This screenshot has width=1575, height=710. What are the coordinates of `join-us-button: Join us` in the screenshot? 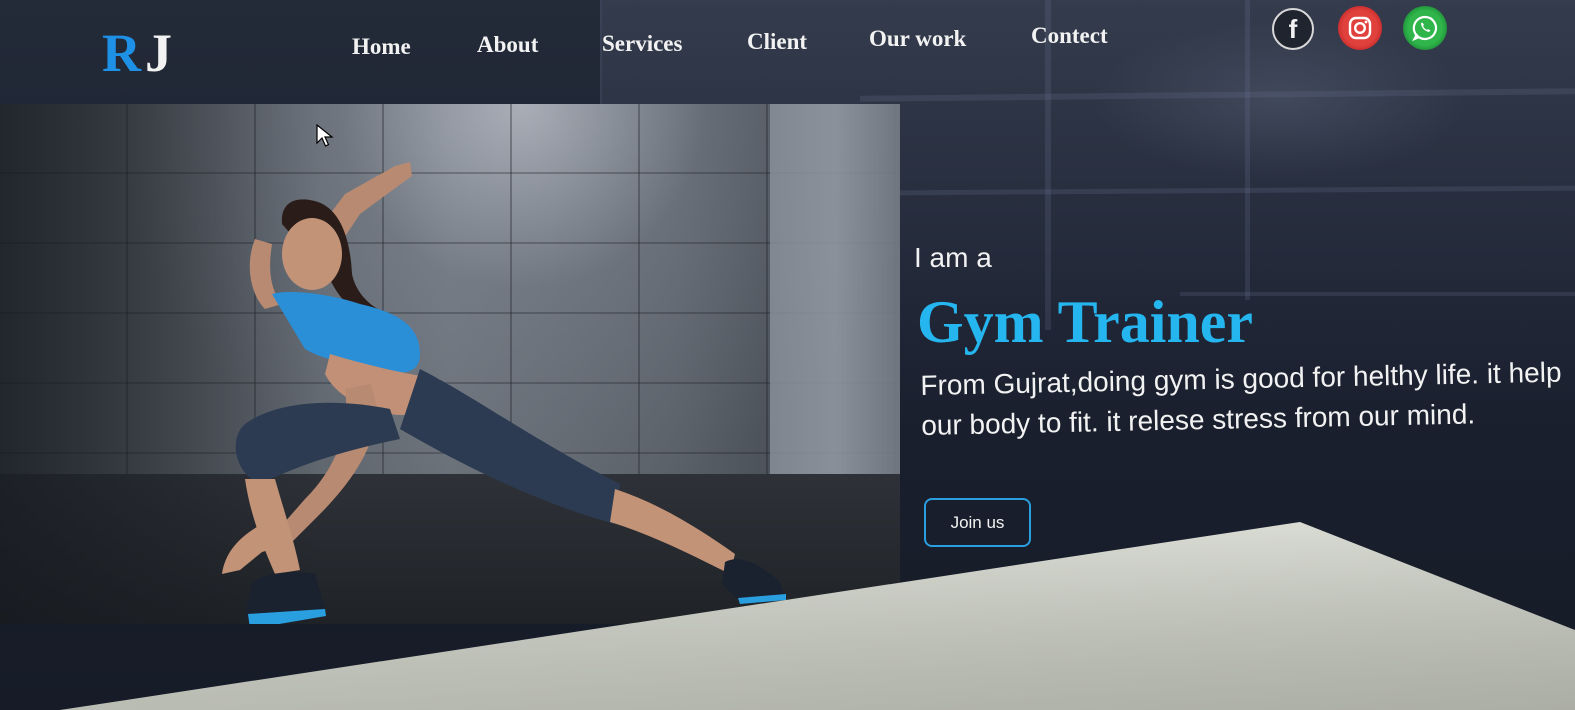 It's located at (977, 522).